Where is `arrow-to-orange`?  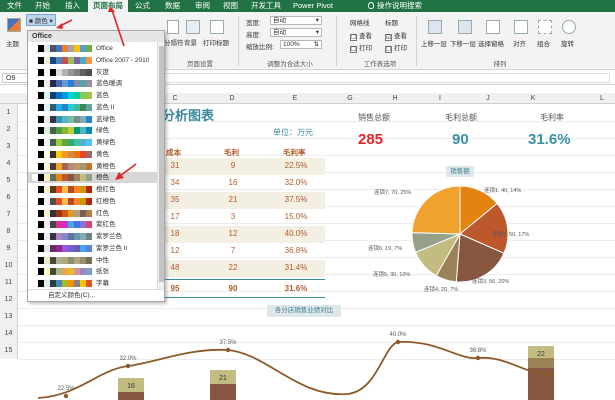 arrow-to-orange is located at coordinates (128, 170).